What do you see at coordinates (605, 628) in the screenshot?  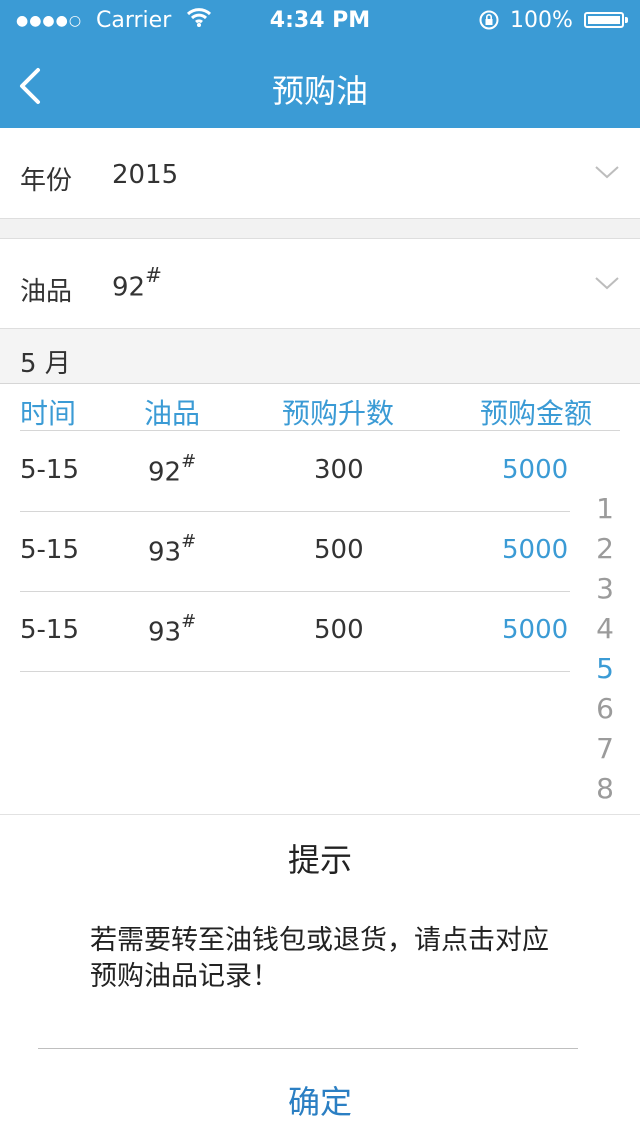 I see `month-index-item: 4` at bounding box center [605, 628].